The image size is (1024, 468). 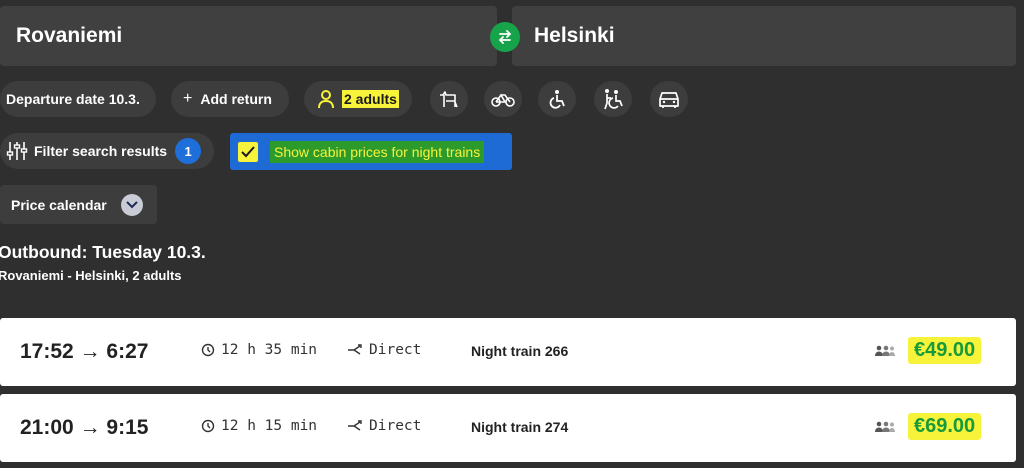 I want to click on passengers-label: 2 adults, so click(x=370, y=99).